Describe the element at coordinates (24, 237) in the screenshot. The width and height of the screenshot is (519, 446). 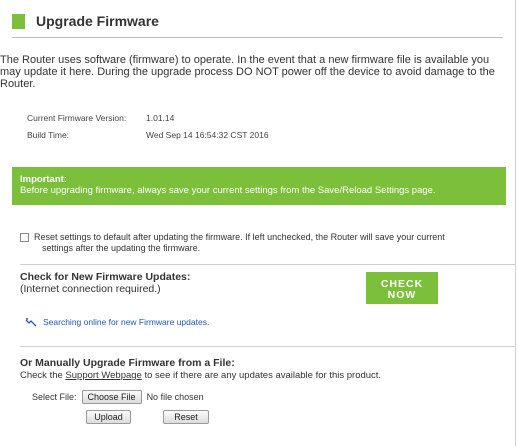
I see `reset-checkbox` at that location.